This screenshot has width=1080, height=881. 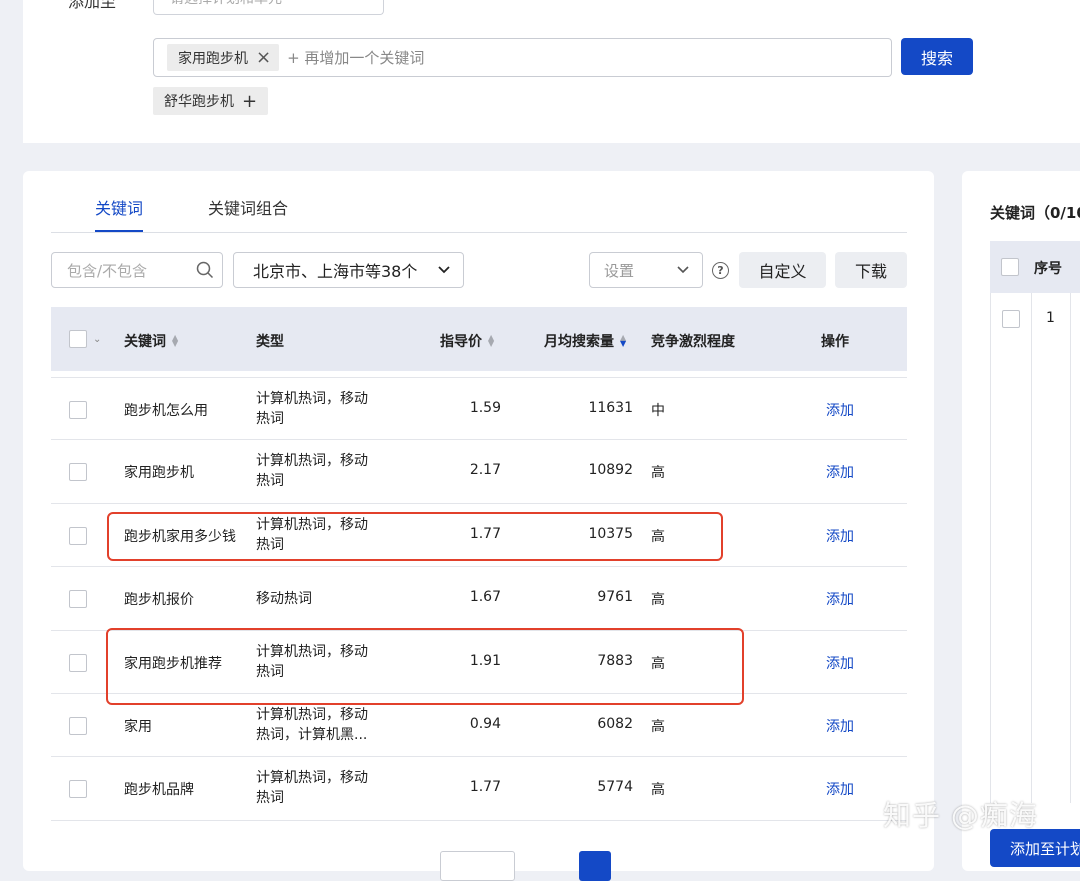 I want to click on table-header: ⌄ 关键词 ▲ ▼ 类型 指导价 ▲ ▼ 月均搜索量 ▲ ▼ 竞争激烈程度 操作, so click(x=479, y=339).